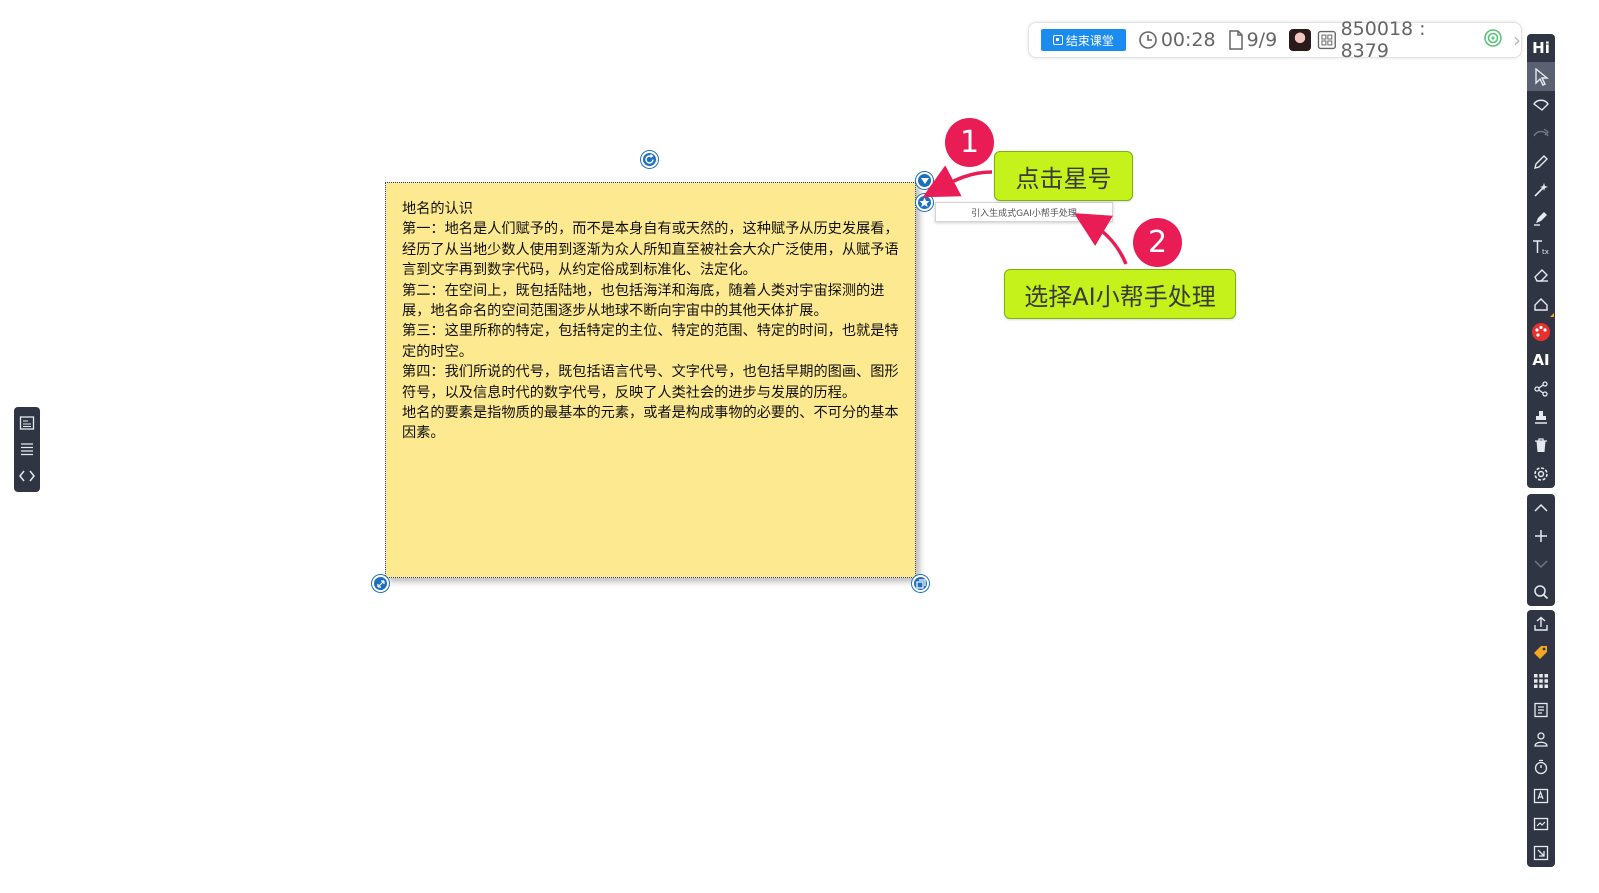  What do you see at coordinates (1541, 767) in the screenshot?
I see `stopwatch-icon` at bounding box center [1541, 767].